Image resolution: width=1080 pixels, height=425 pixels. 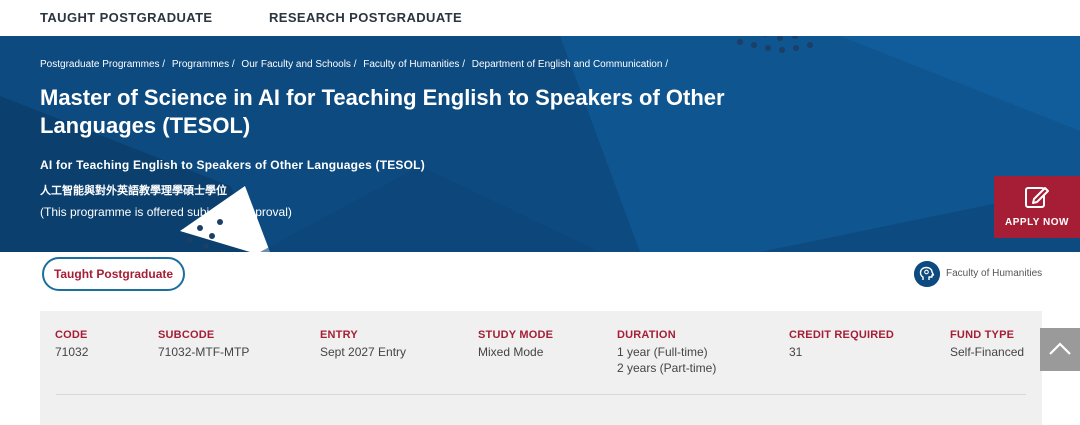 I want to click on head-icon, so click(x=927, y=274).